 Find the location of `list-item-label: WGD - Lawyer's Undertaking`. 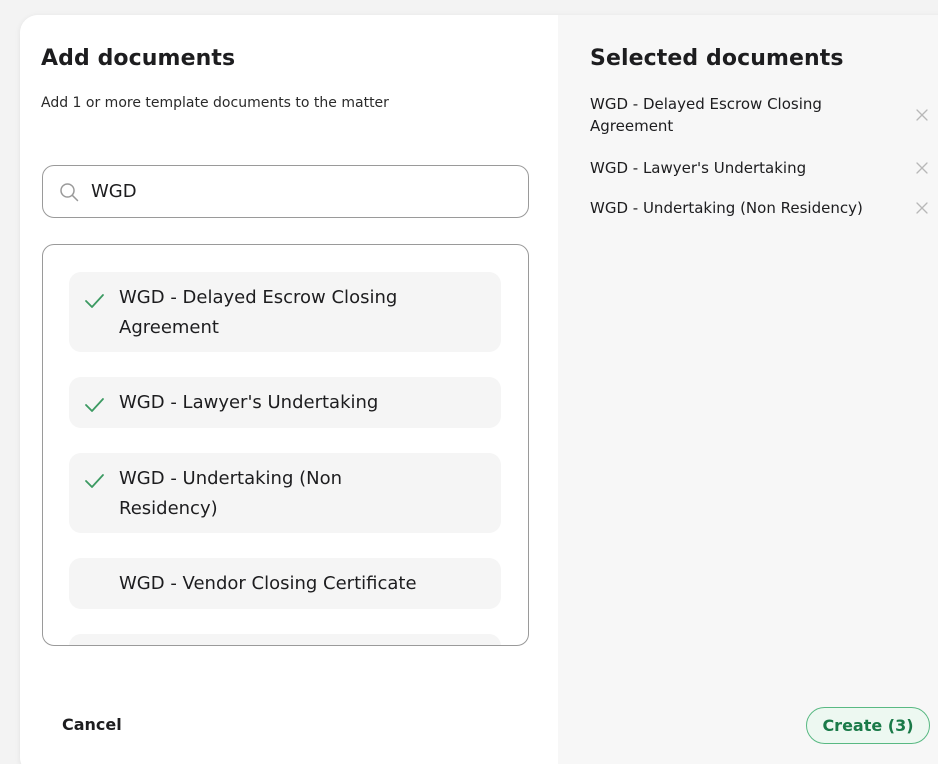

list-item-label: WGD - Lawyer's Undertaking is located at coordinates (249, 402).